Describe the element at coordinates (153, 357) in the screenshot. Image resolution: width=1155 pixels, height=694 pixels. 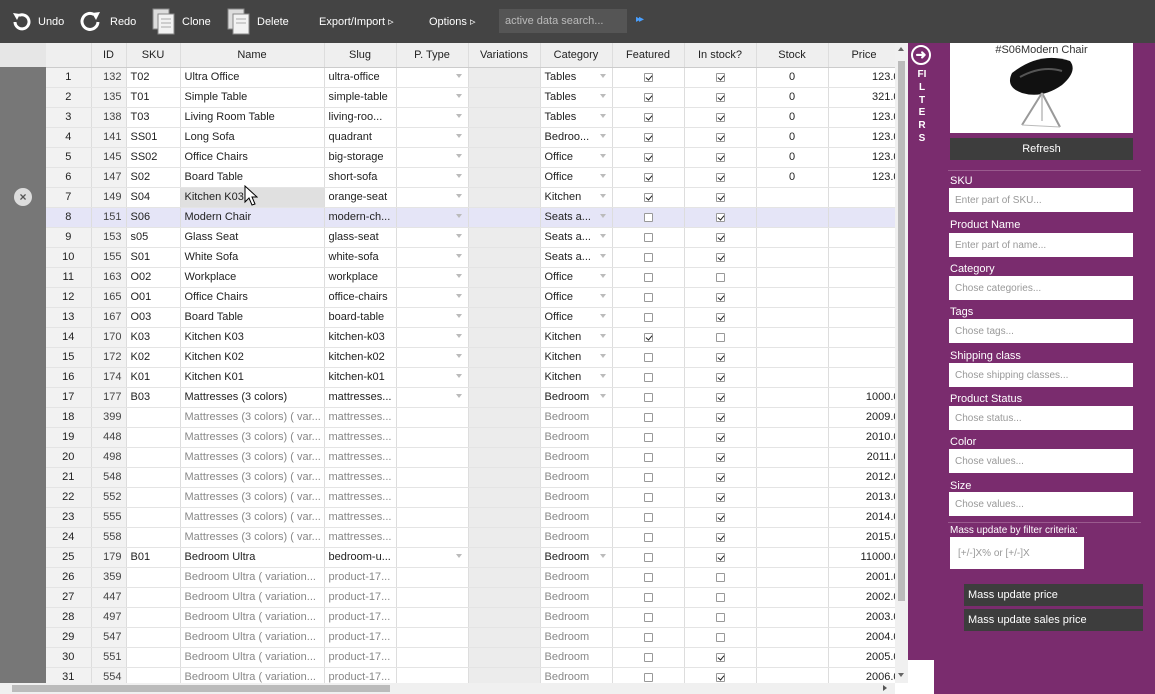
I see `sku-cell: K02` at that location.